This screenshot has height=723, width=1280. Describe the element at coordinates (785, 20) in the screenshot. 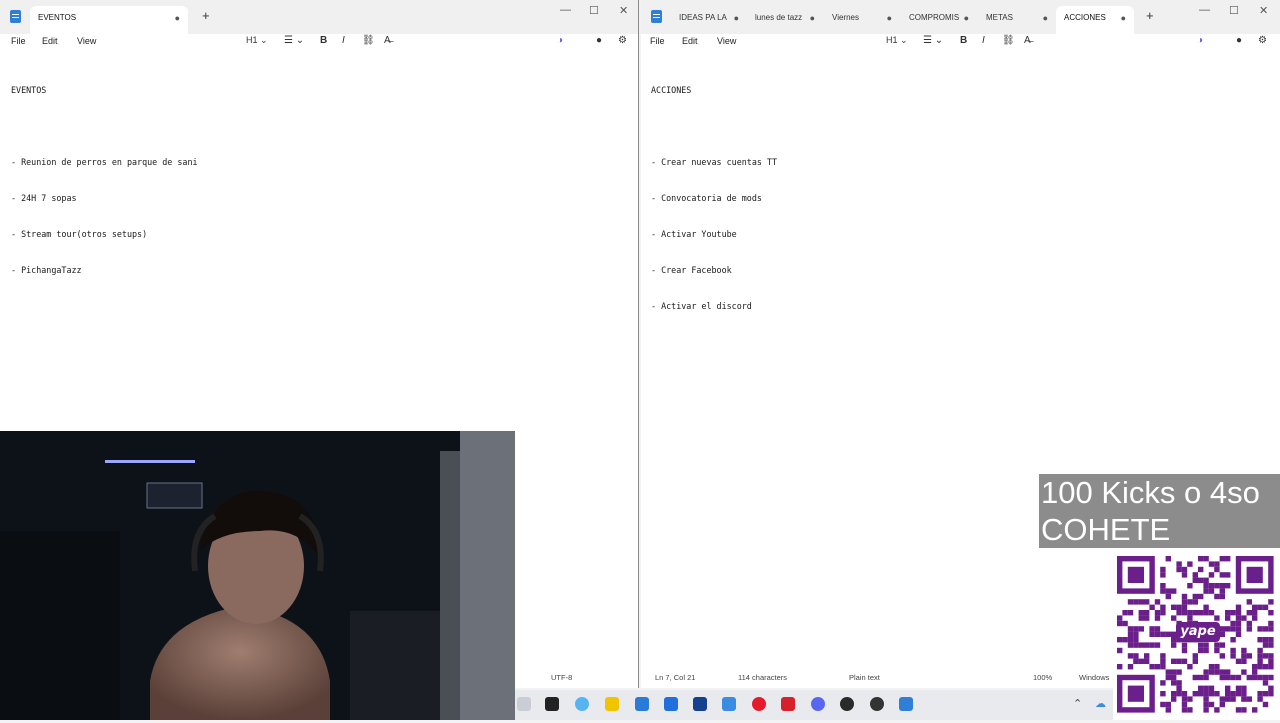

I see `tab-lunes: lunes de tazz ●` at that location.